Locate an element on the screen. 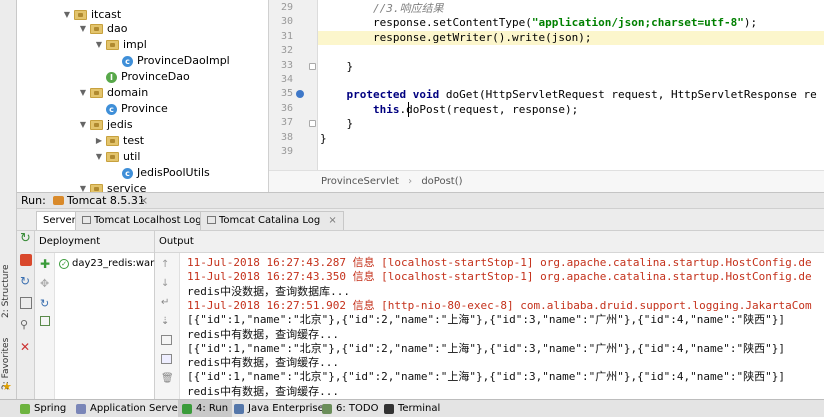 The height and width of the screenshot is (417, 824). run-icon is located at coordinates (187, 408).